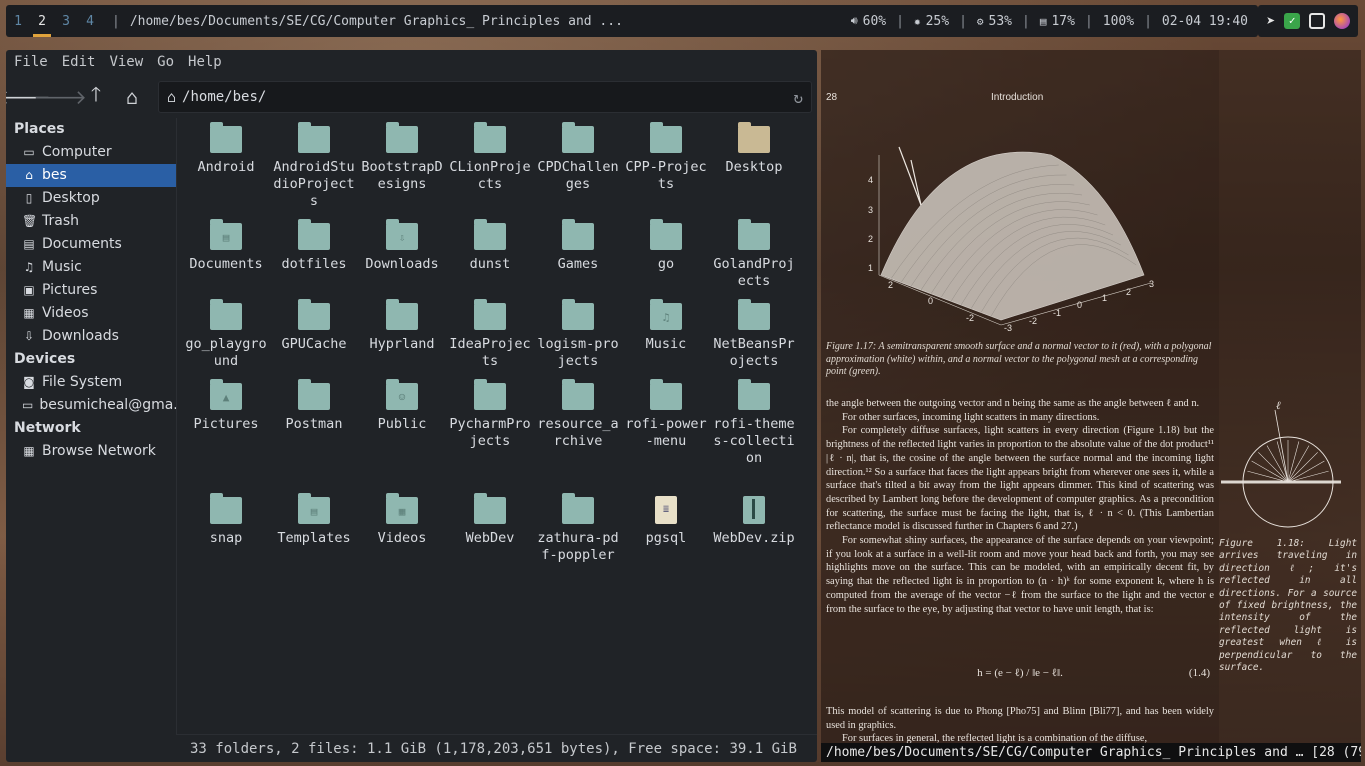  What do you see at coordinates (1341, 21) in the screenshot?
I see `firefox-icon` at bounding box center [1341, 21].